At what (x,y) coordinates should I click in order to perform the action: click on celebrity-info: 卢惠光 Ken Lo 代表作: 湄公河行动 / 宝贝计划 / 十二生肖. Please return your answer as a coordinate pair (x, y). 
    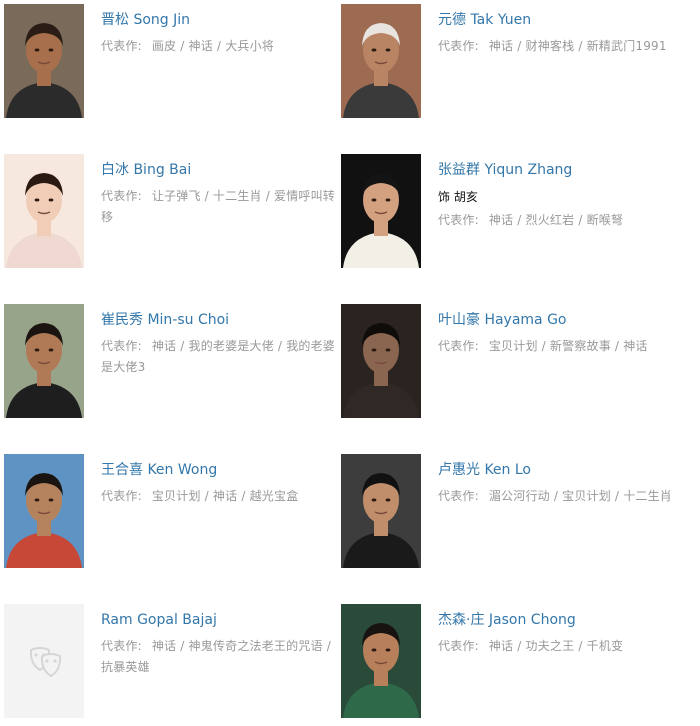
    Looking at the image, I should click on (558, 483).